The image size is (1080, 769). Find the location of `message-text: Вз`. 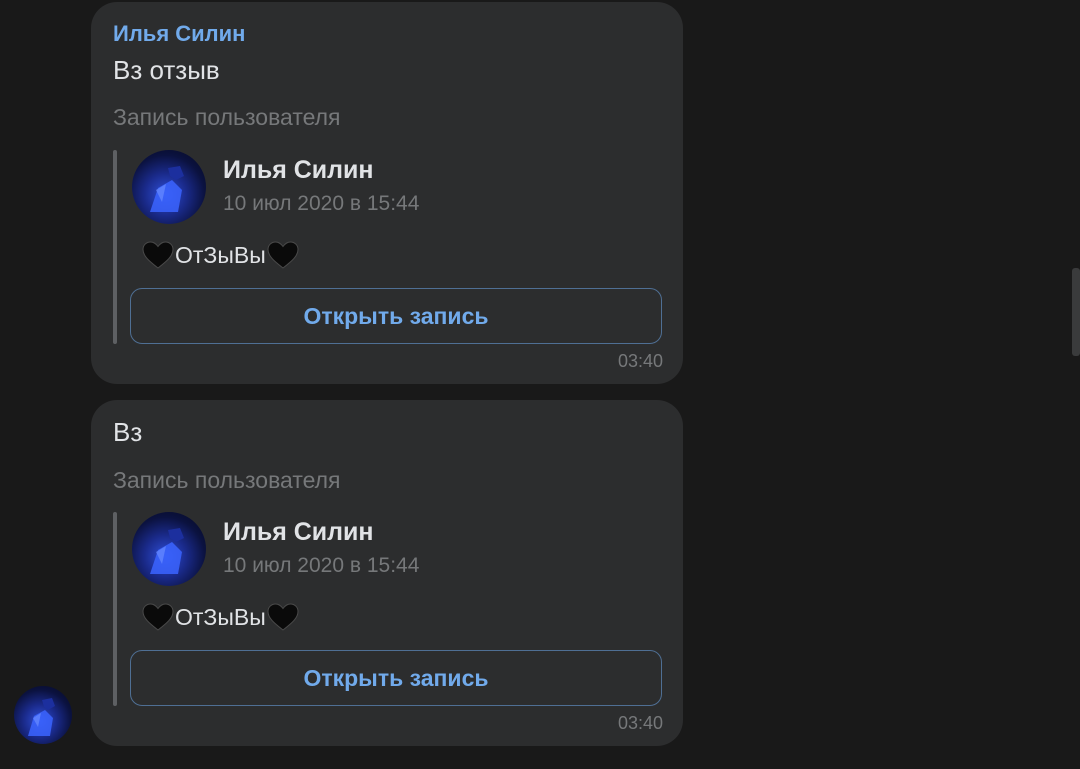

message-text: Вз is located at coordinates (128, 432).